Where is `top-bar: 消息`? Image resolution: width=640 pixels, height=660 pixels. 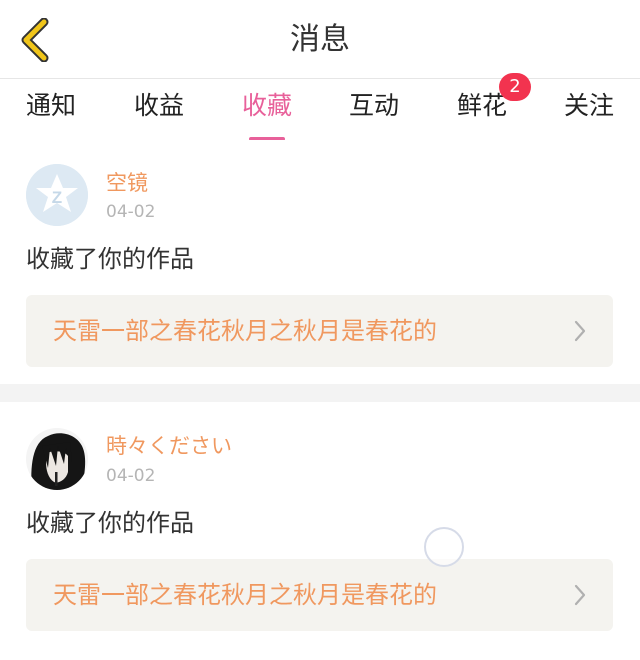 top-bar: 消息 is located at coordinates (320, 39).